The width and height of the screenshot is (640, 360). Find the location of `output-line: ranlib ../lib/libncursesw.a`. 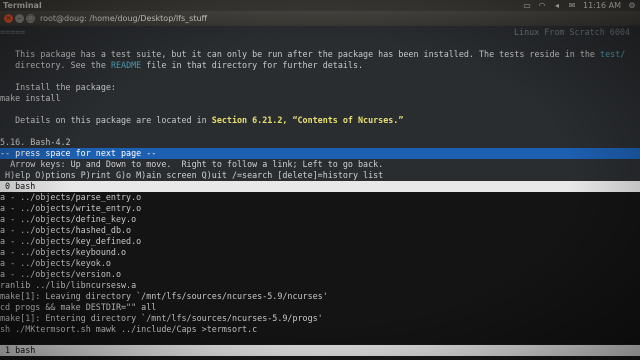

output-line: ranlib ../lib/libncursesw.a is located at coordinates (68, 285).